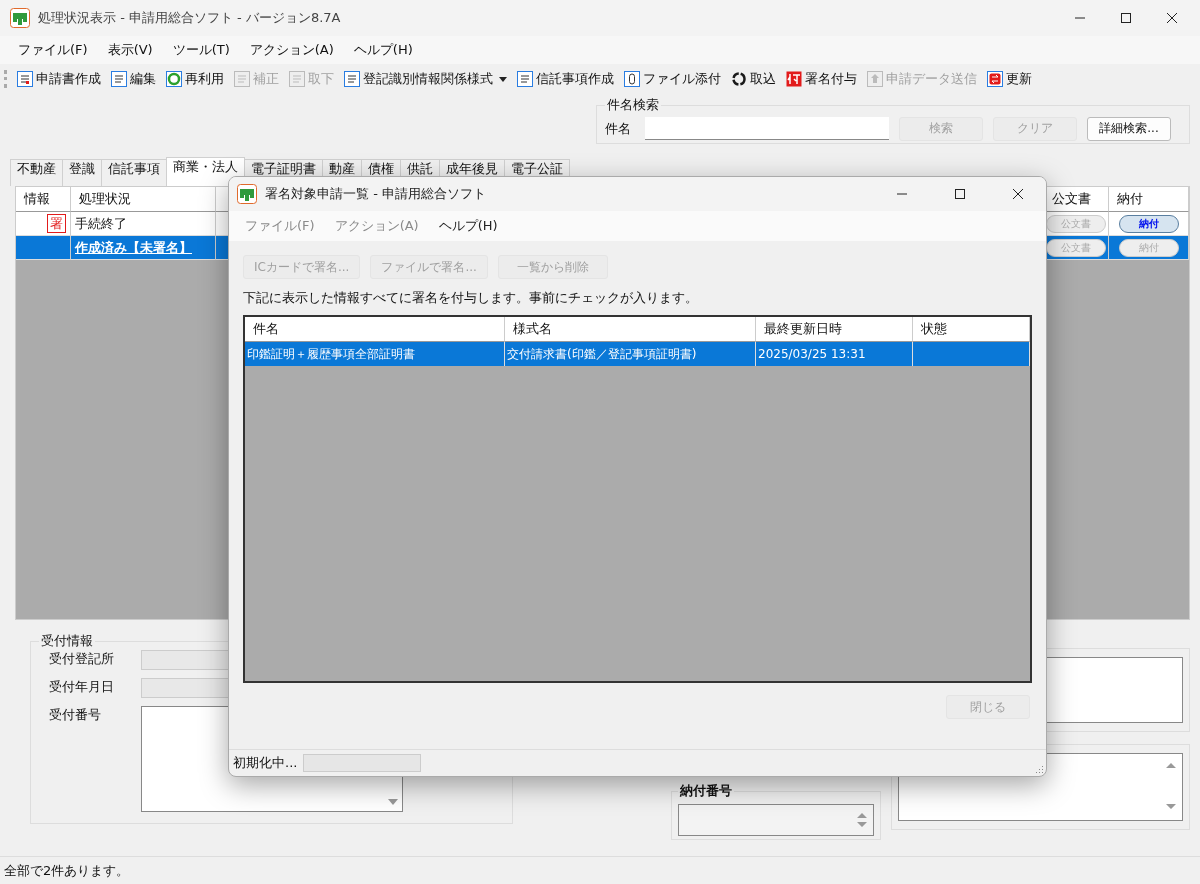 The image size is (1200, 884). Describe the element at coordinates (7, 79) in the screenshot. I see `toolbar-grip` at that location.